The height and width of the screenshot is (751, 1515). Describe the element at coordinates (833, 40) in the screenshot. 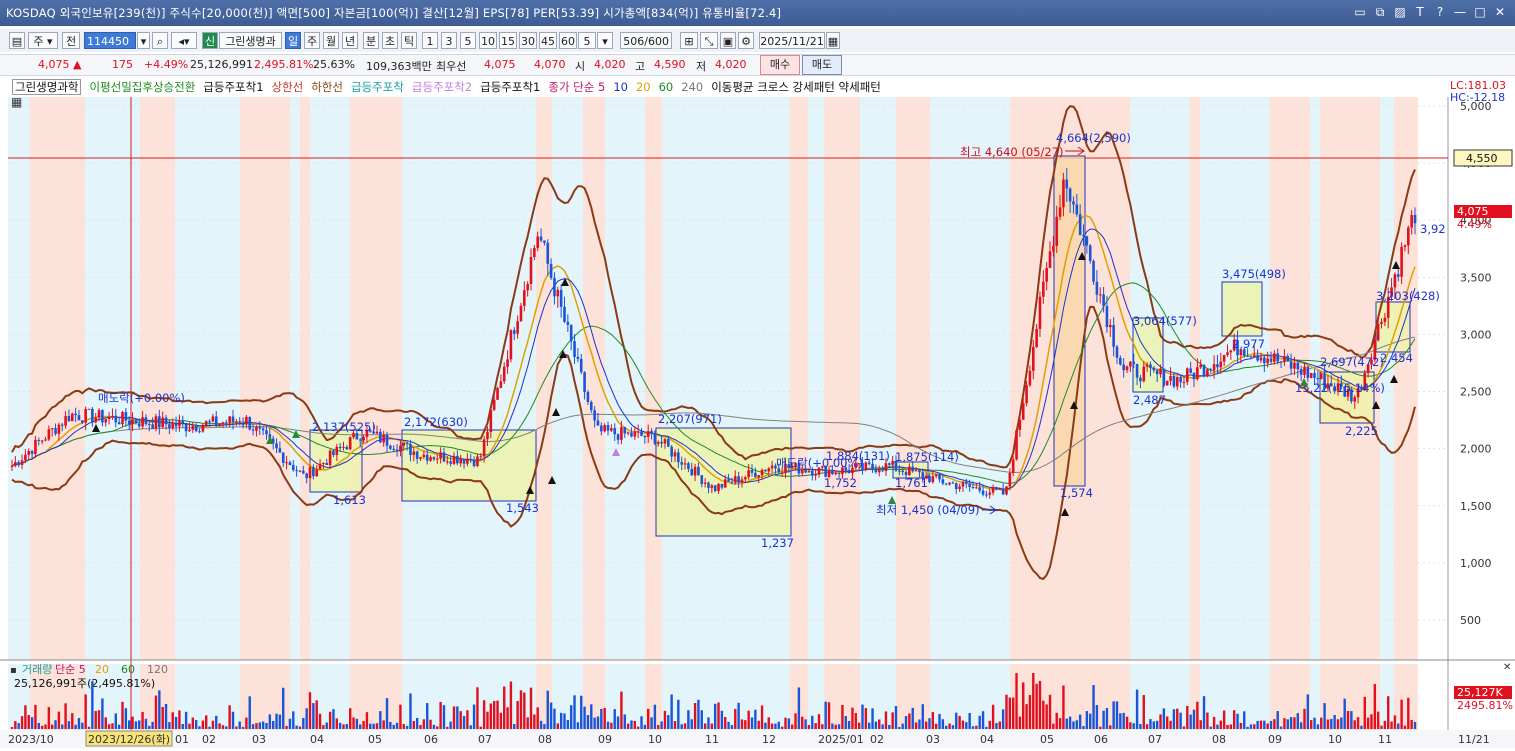

I see `calendar-icon: ▦` at that location.